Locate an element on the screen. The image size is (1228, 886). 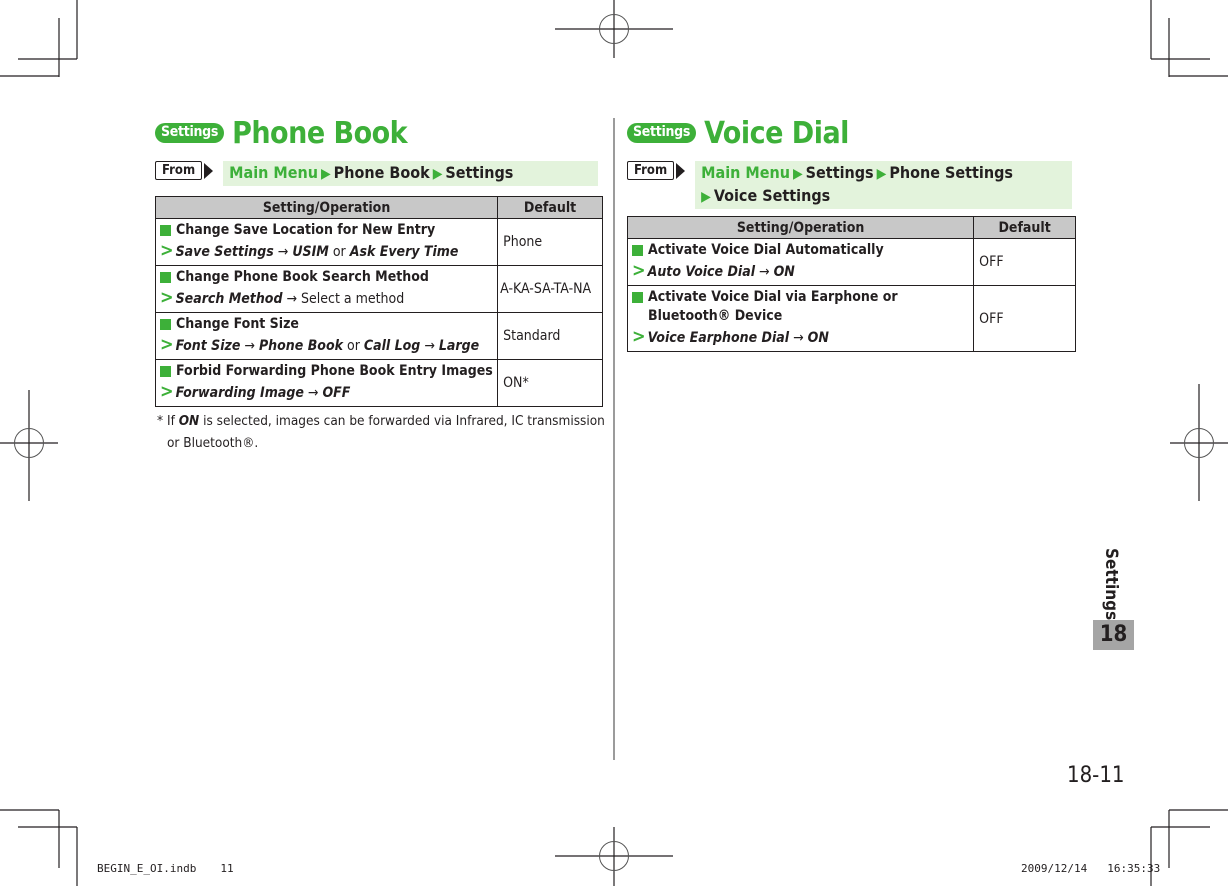
column-divider is located at coordinates (614, 439).